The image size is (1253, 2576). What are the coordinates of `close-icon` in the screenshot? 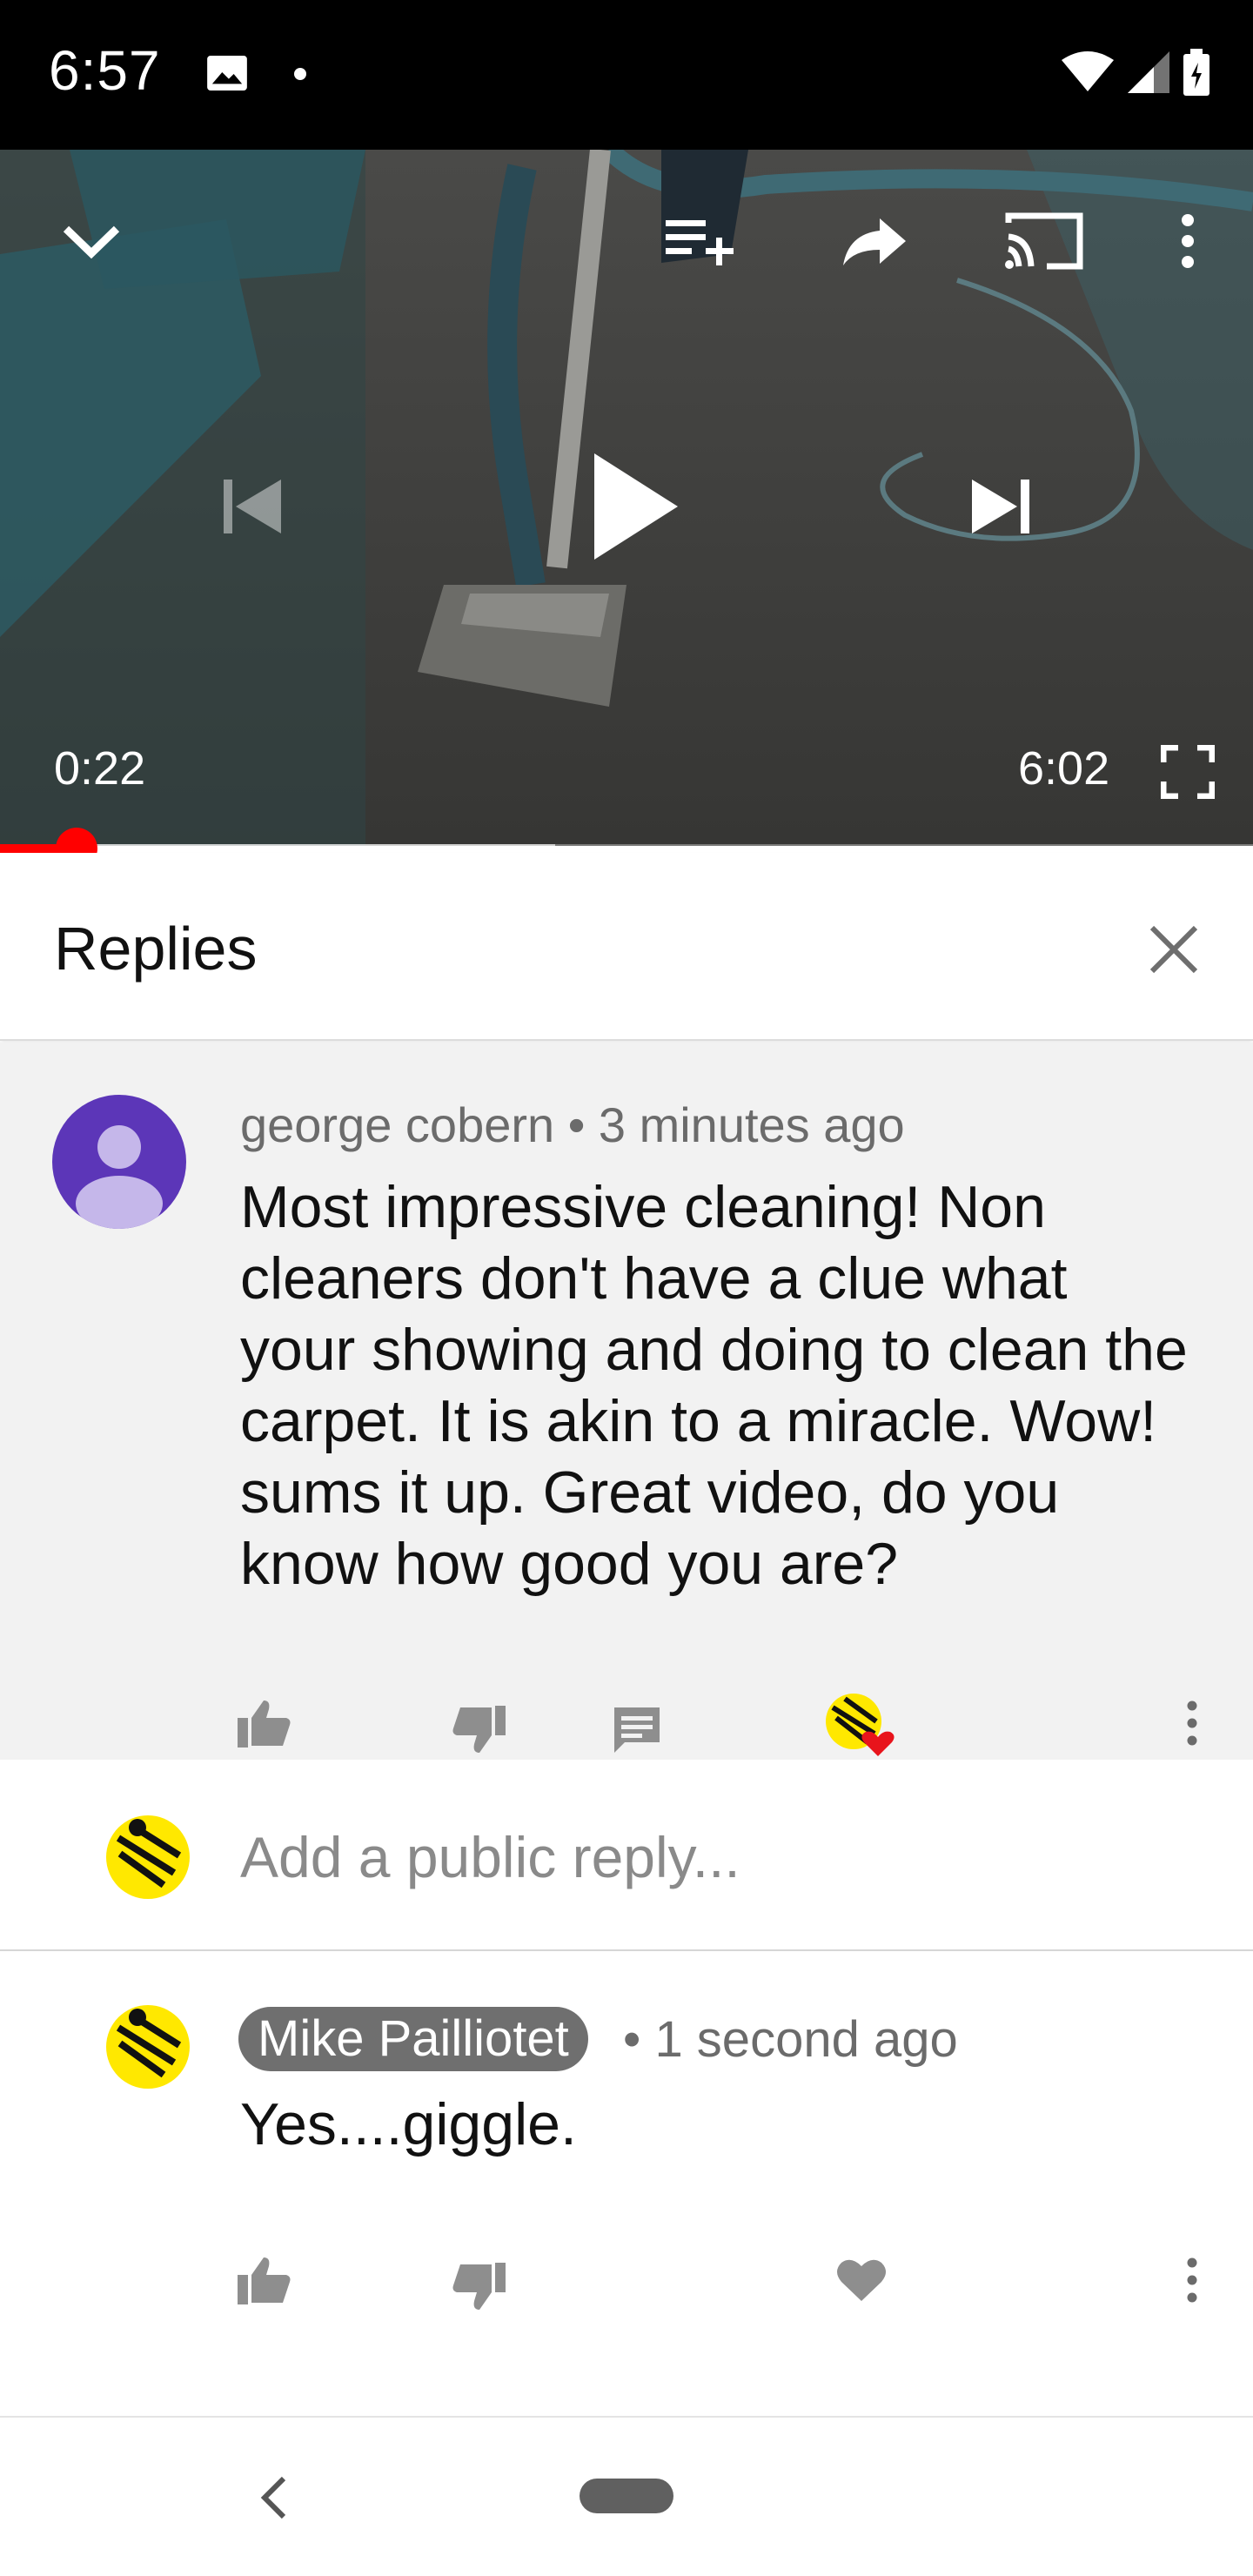 It's located at (1173, 950).